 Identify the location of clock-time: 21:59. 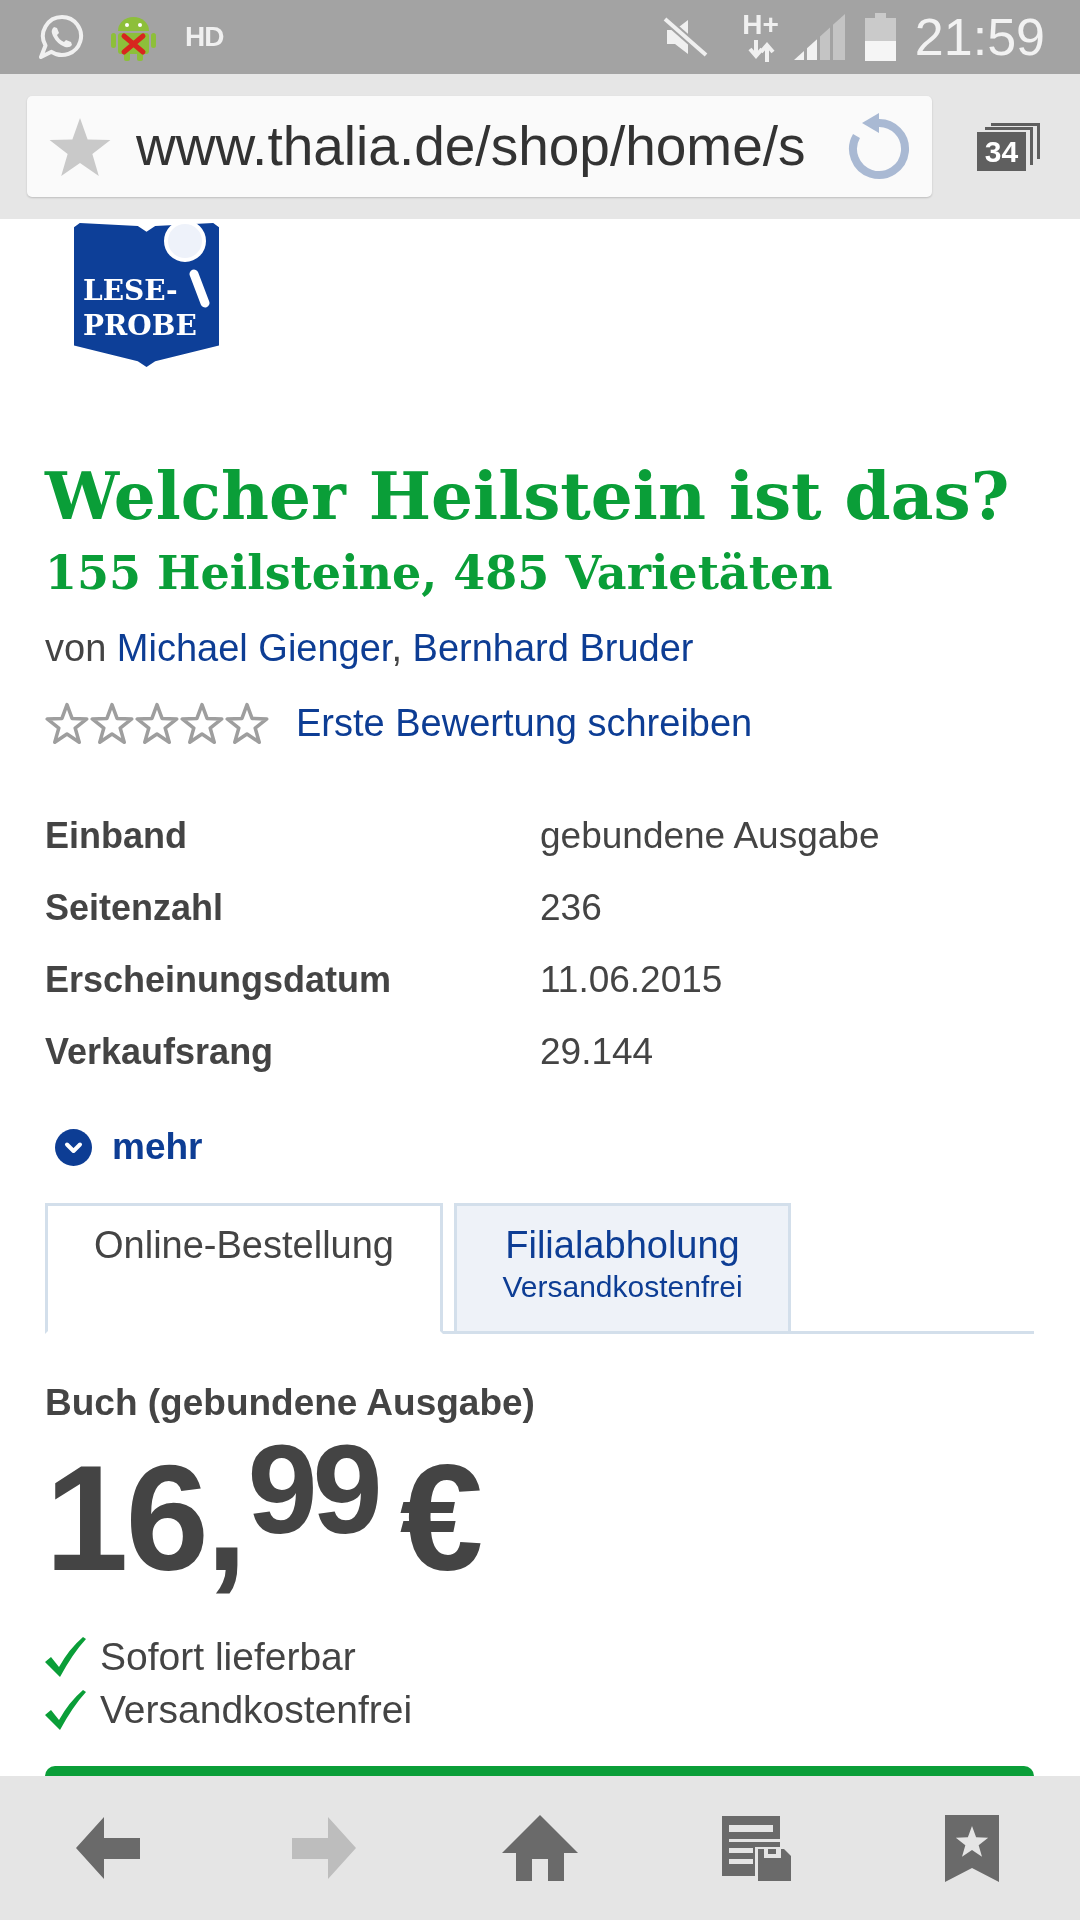
(979, 37).